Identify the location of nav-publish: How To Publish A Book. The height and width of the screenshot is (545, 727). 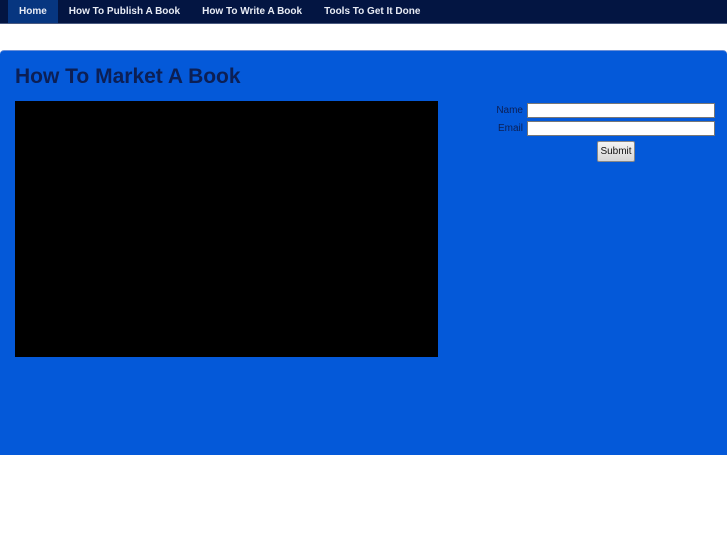
(124, 11).